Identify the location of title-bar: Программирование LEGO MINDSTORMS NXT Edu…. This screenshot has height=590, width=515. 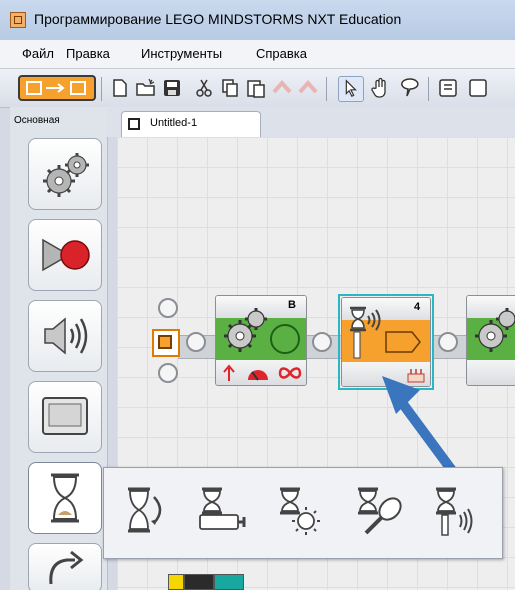
(257, 20).